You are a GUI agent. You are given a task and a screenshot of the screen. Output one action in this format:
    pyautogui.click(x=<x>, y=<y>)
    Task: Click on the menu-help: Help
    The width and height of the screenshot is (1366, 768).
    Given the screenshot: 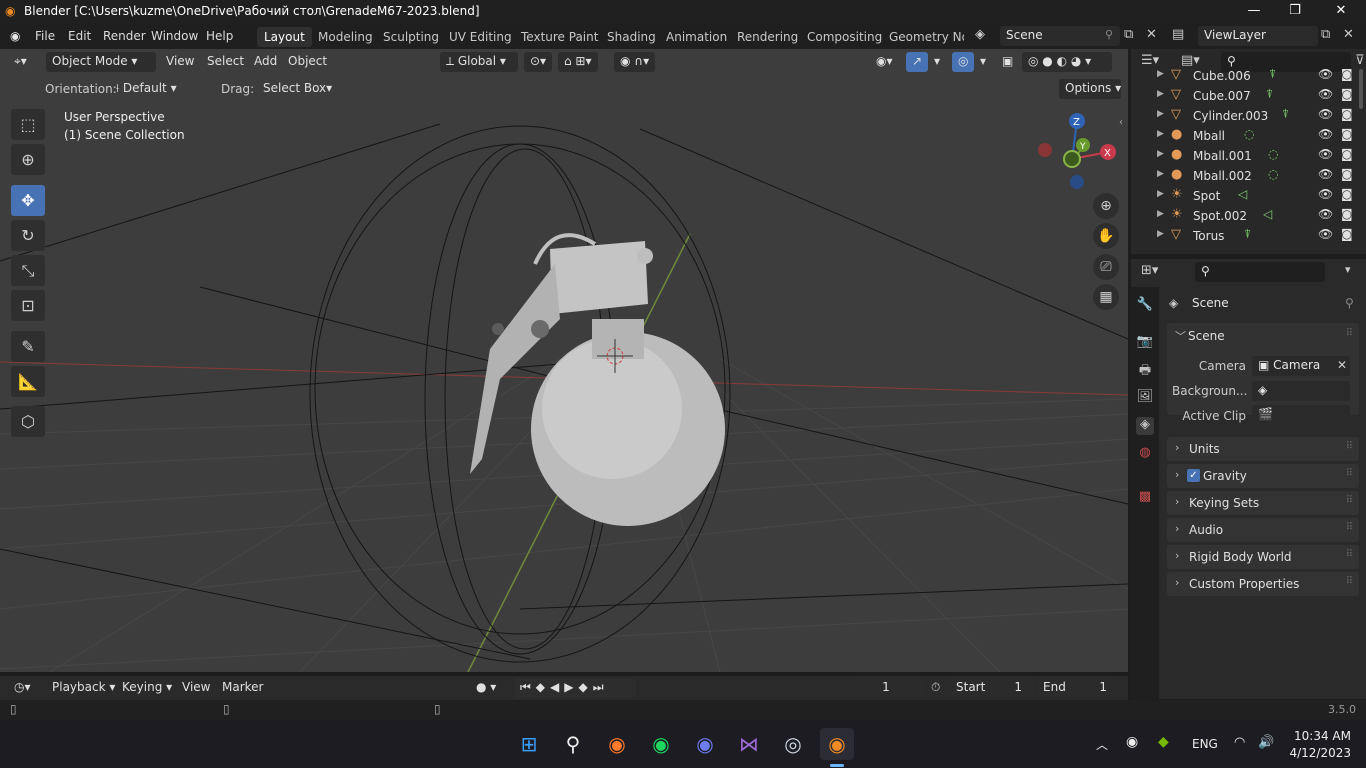 What is the action you would take?
    pyautogui.click(x=219, y=36)
    